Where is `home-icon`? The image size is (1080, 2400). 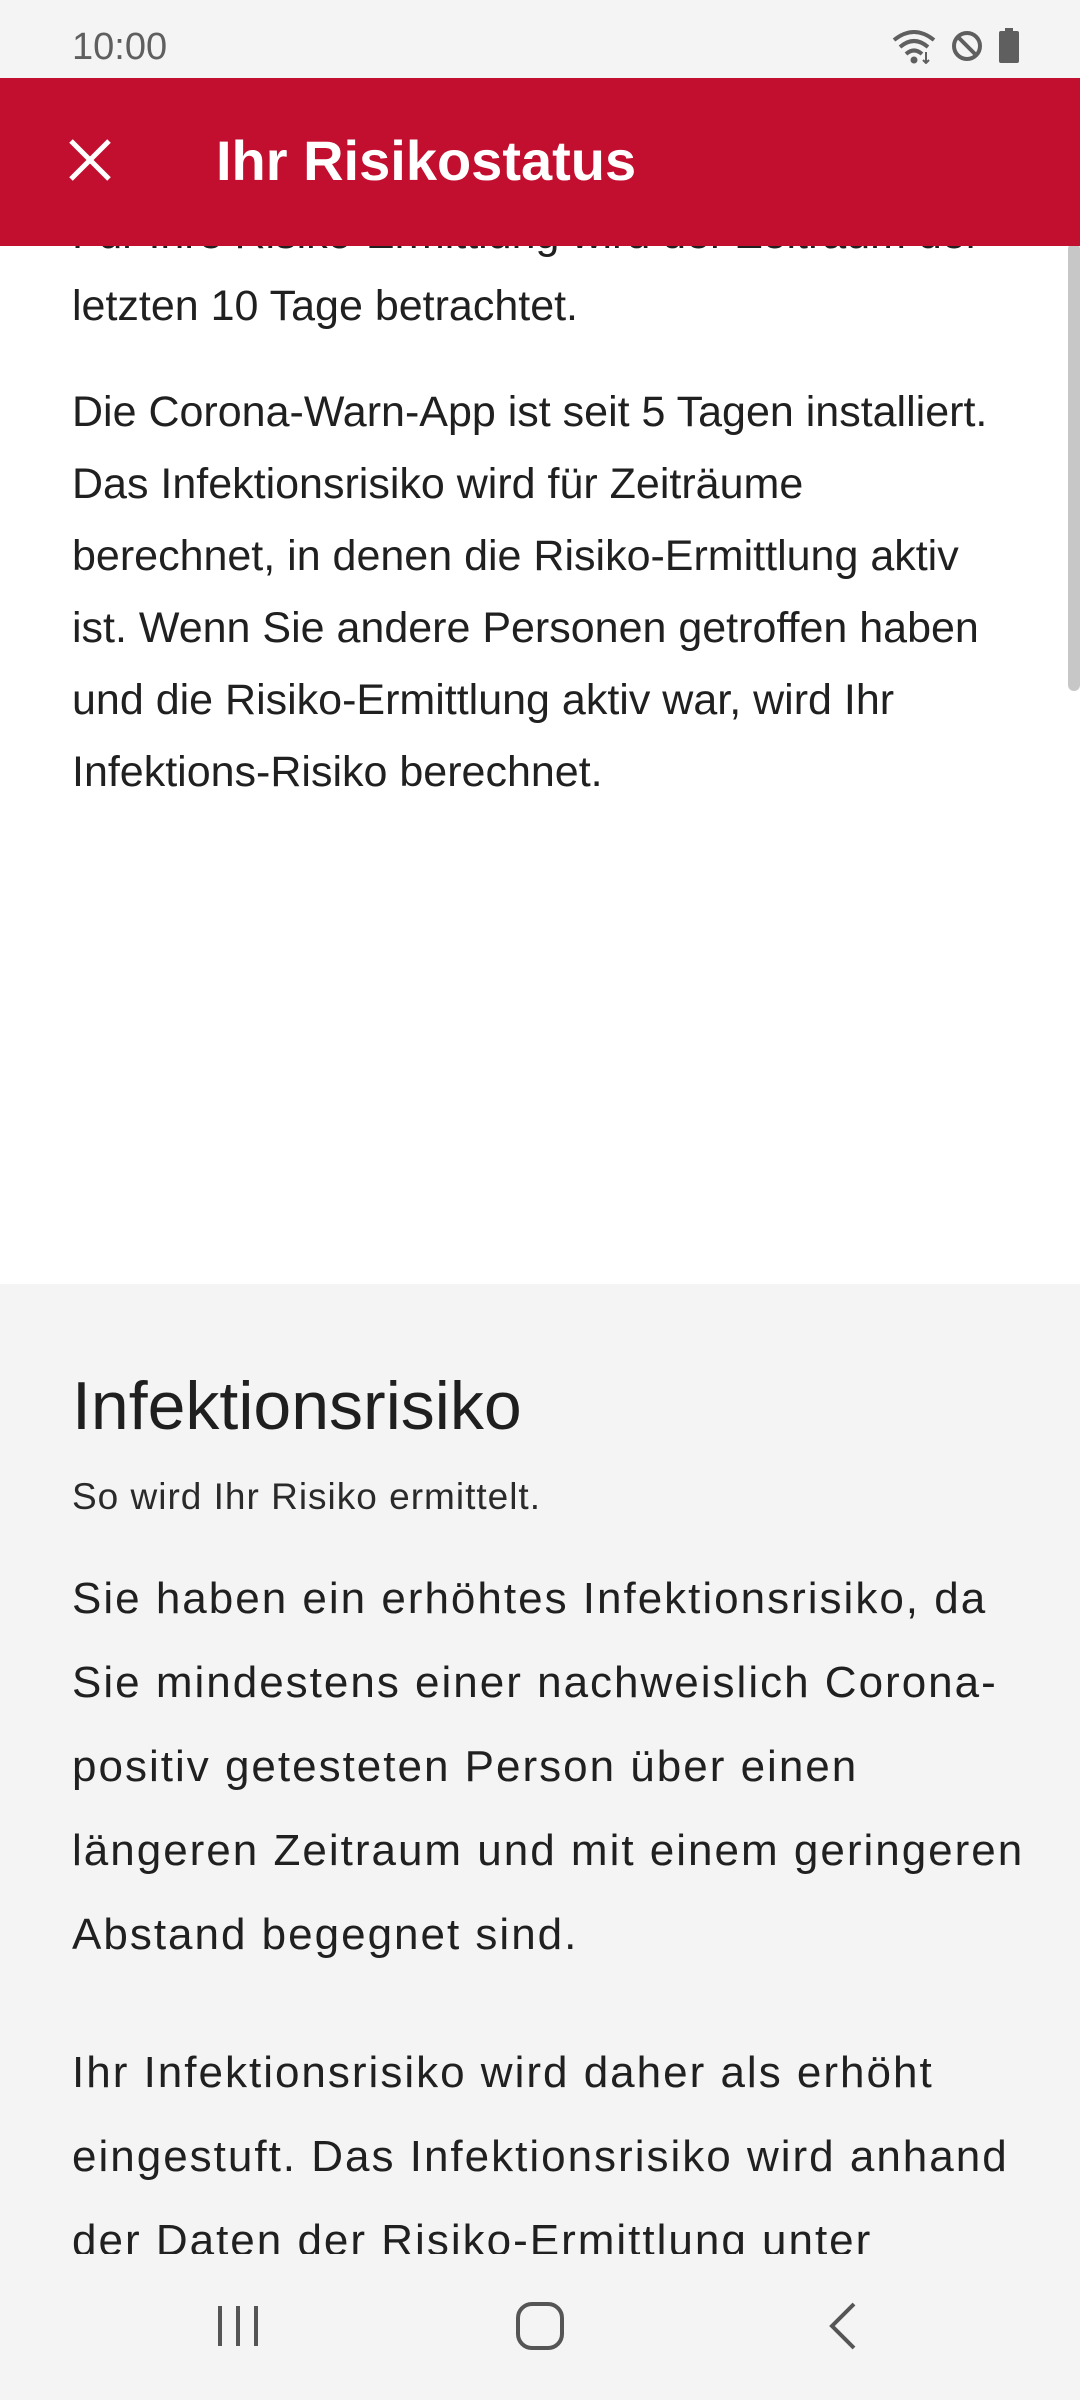
home-icon is located at coordinates (540, 2328).